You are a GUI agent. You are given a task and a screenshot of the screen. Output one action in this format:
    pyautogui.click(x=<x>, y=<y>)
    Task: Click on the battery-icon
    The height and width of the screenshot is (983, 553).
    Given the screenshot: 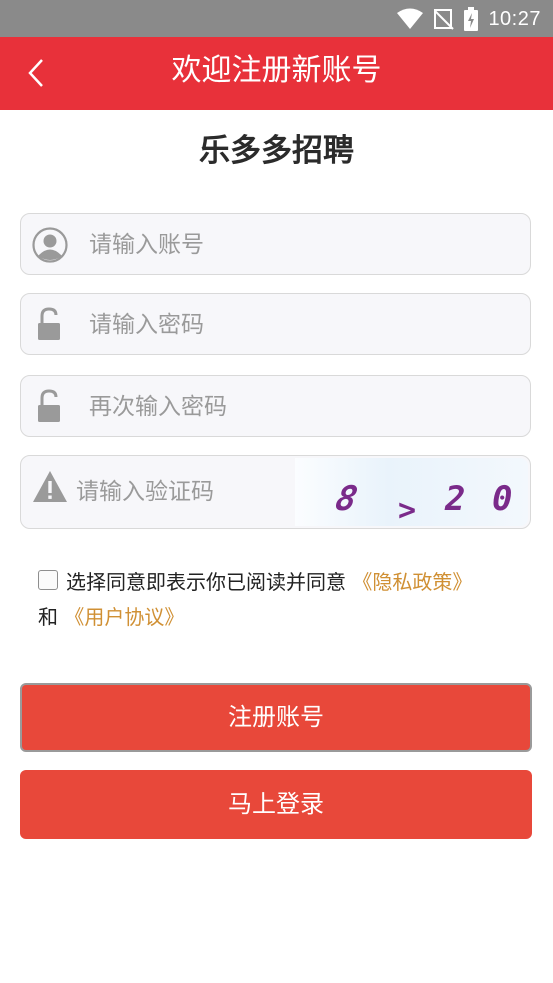 What is the action you would take?
    pyautogui.click(x=471, y=19)
    